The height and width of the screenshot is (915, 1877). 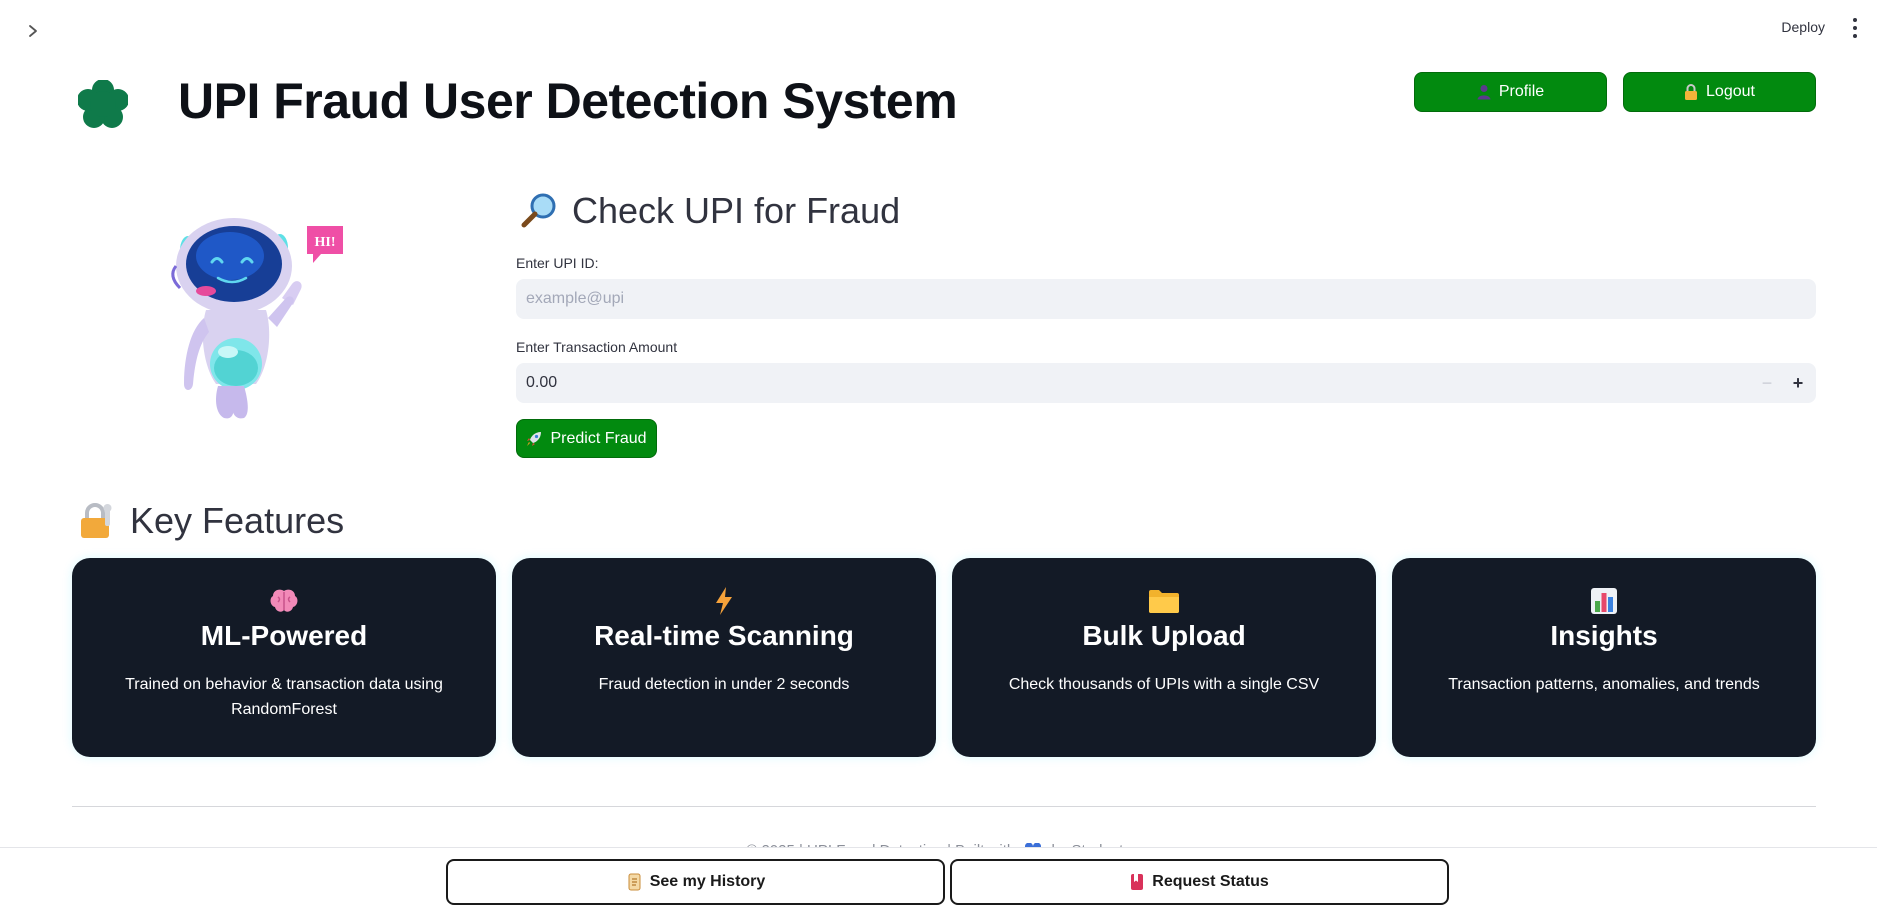 What do you see at coordinates (1521, 91) in the screenshot?
I see `profile-button-label: Profile` at bounding box center [1521, 91].